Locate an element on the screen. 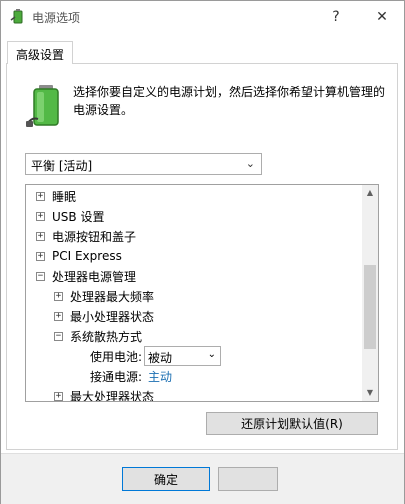  on-battery-value: 被动 is located at coordinates (160, 358).